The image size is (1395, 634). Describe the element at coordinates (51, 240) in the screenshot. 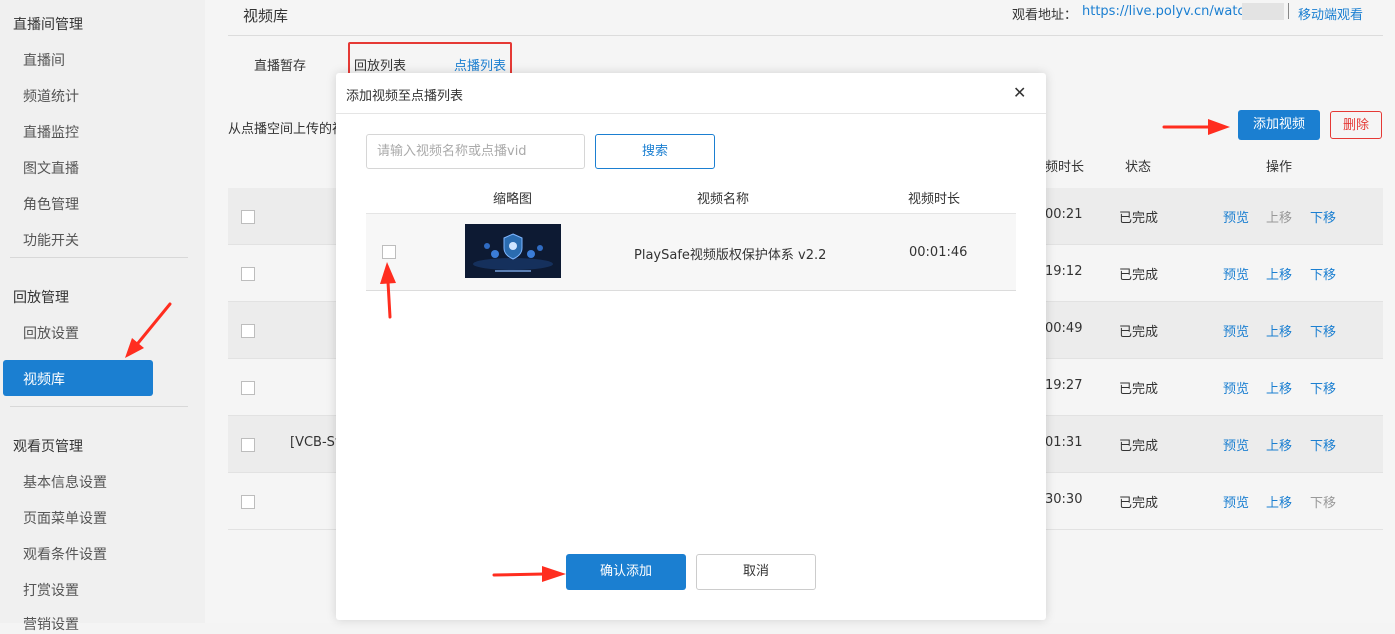

I see `sidebar-item-feature-switch: 功能开关` at that location.